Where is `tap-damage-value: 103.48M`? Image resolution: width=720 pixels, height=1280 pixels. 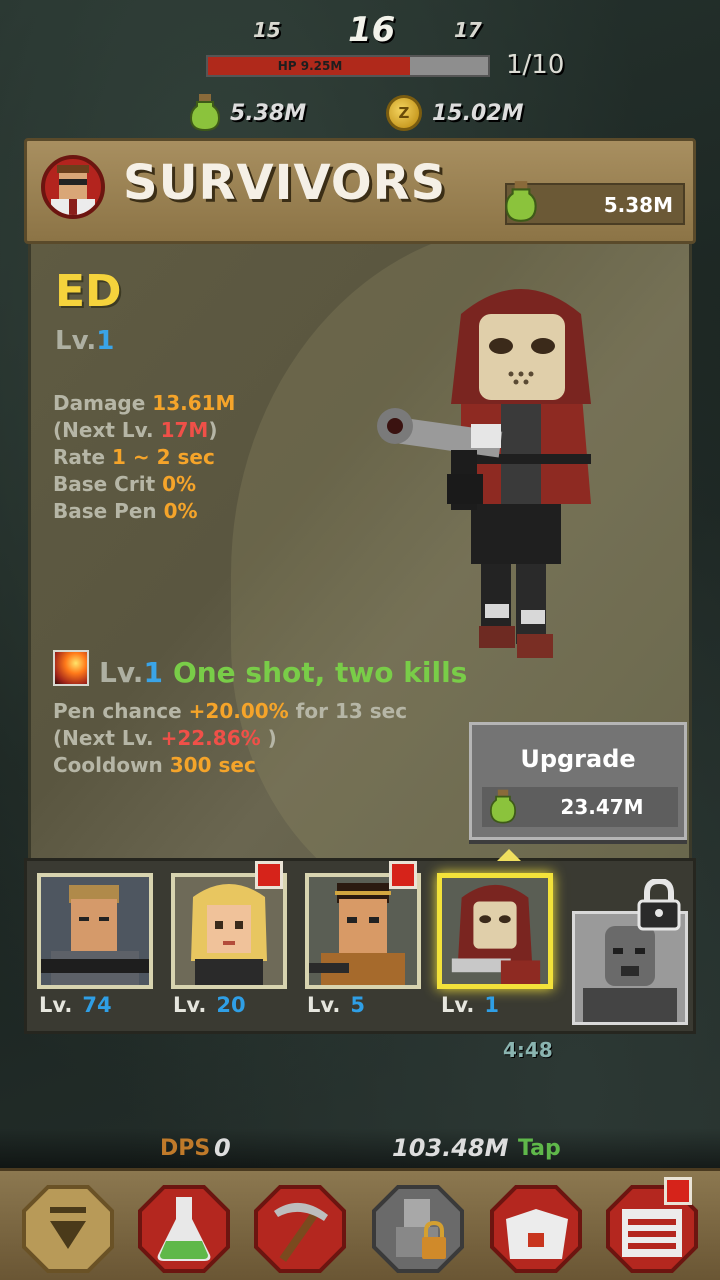
tap-damage-value: 103.48M is located at coordinates (450, 1148).